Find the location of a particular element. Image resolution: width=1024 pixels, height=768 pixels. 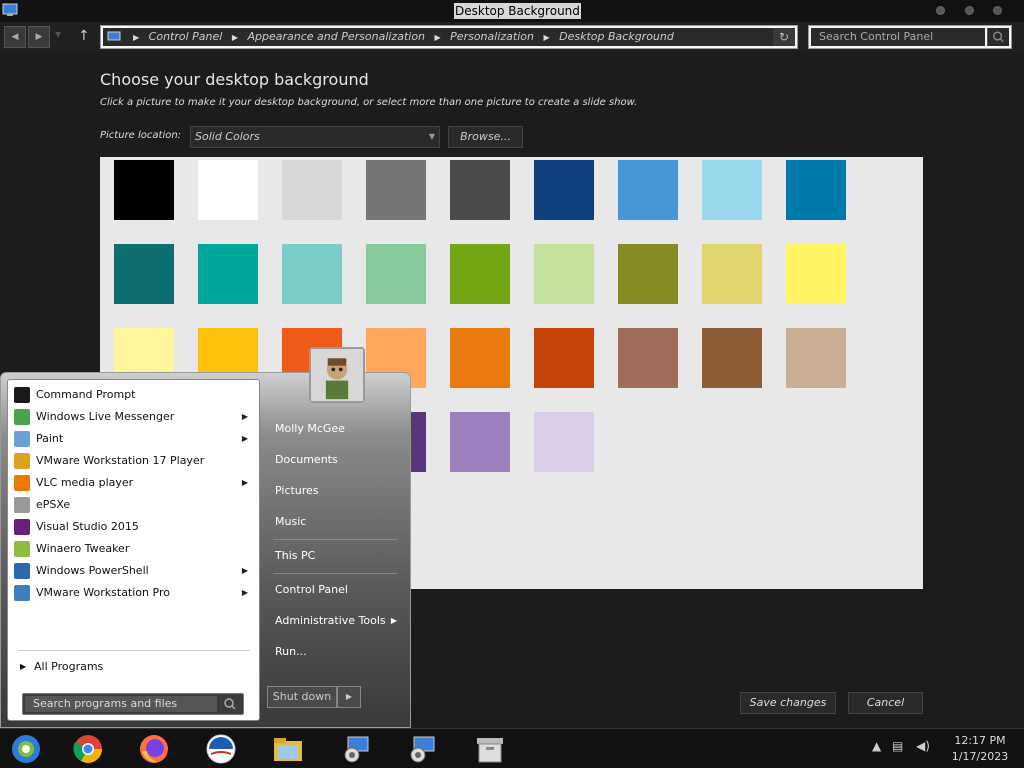

user-avatar is located at coordinates (337, 375).